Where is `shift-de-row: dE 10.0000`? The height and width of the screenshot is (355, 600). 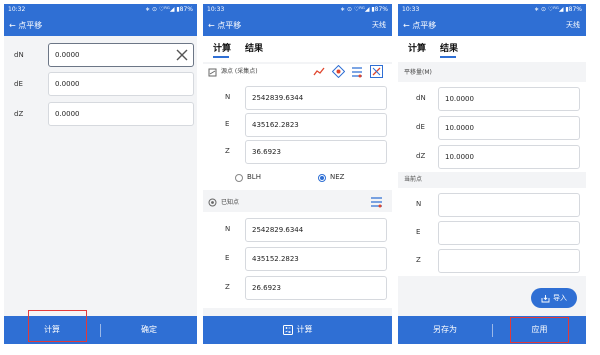 shift-de-row: dE 10.0000 is located at coordinates (492, 128).